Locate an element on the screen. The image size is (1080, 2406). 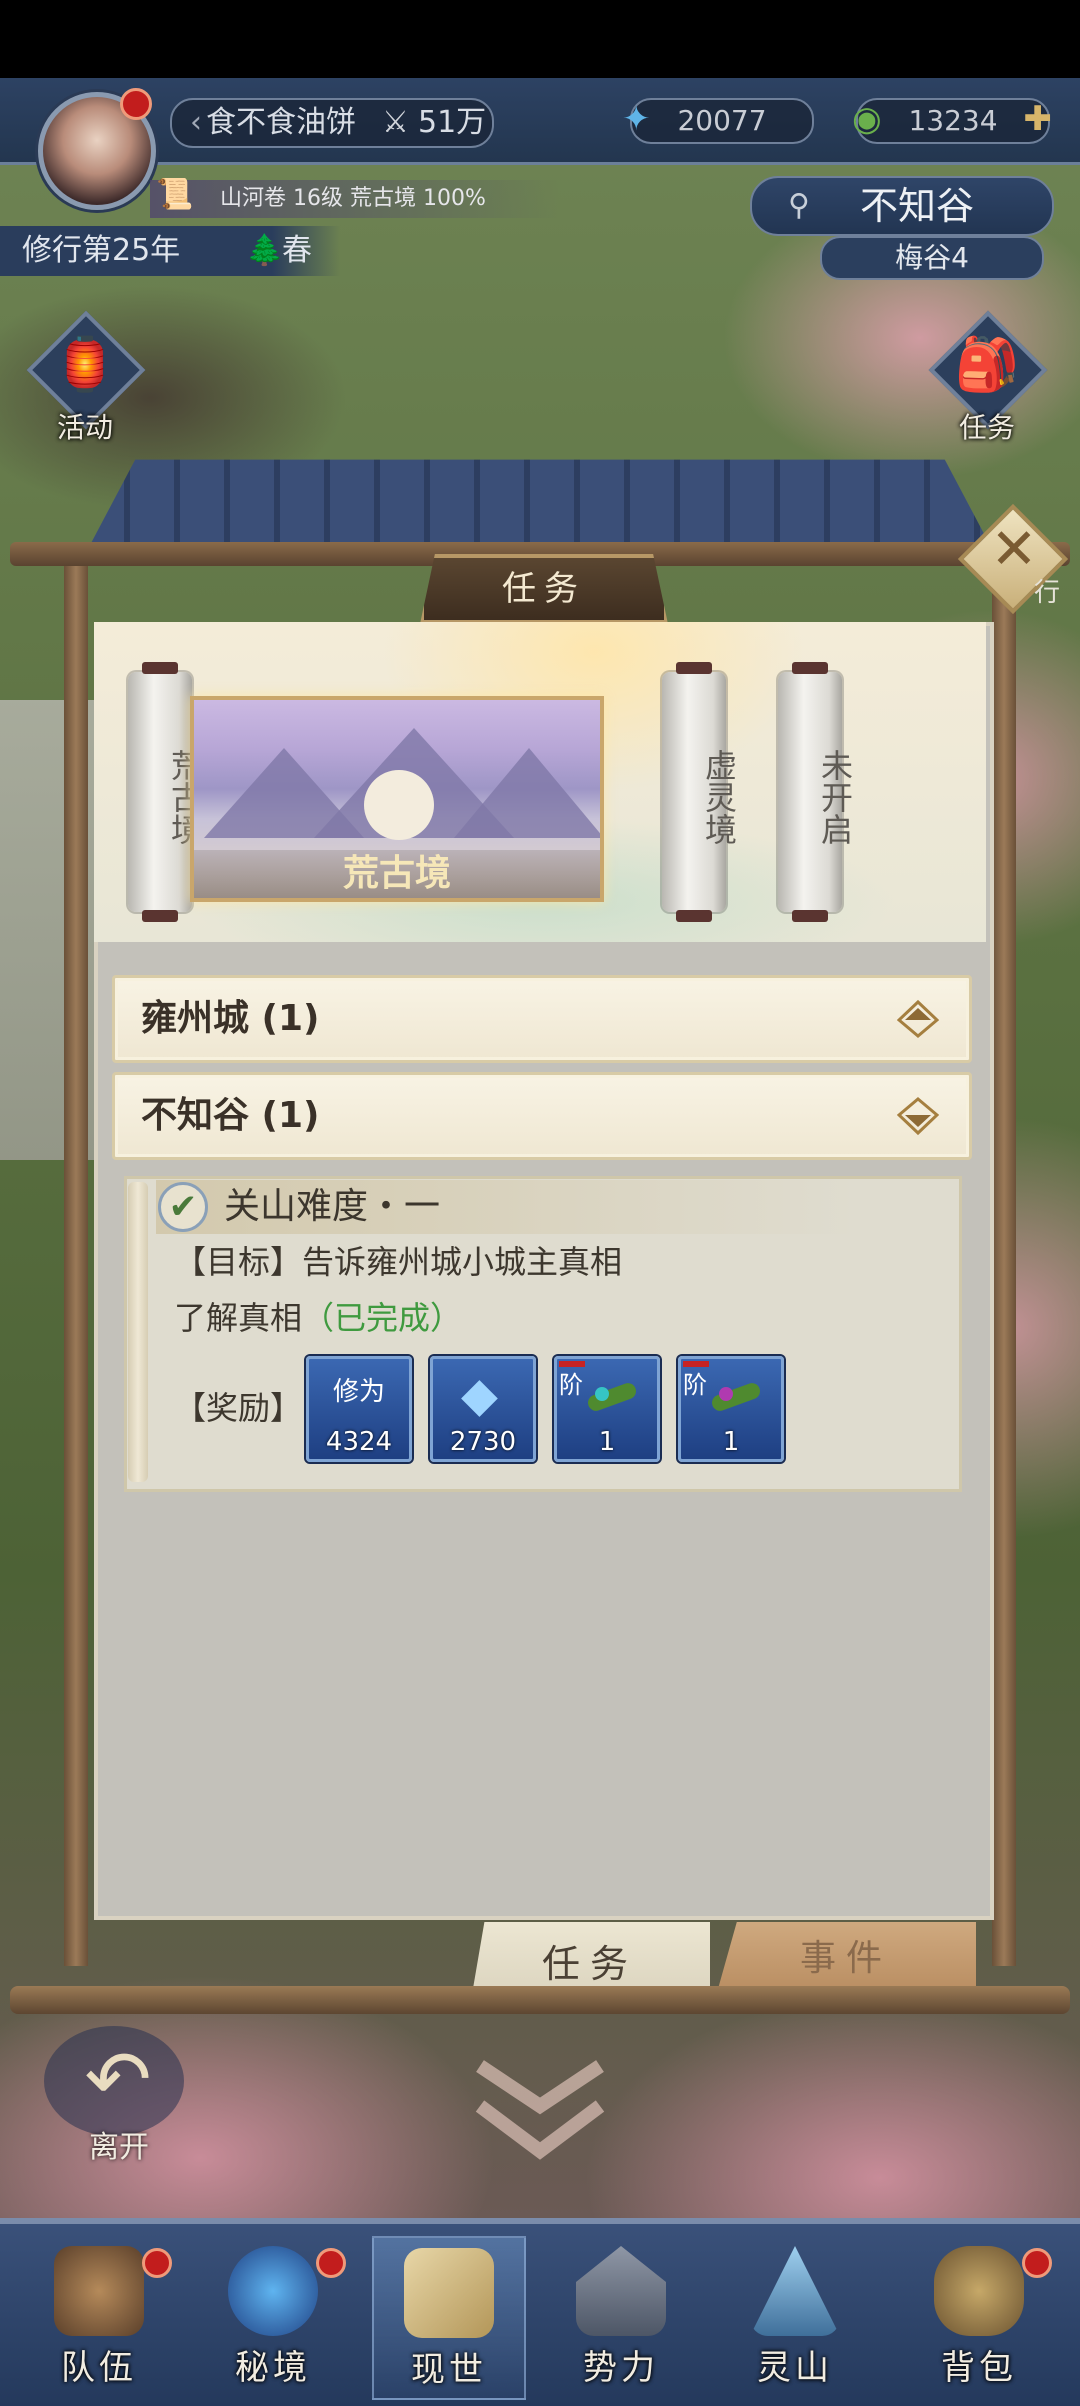
scroll-icon: 📜 is located at coordinates (175, 194).